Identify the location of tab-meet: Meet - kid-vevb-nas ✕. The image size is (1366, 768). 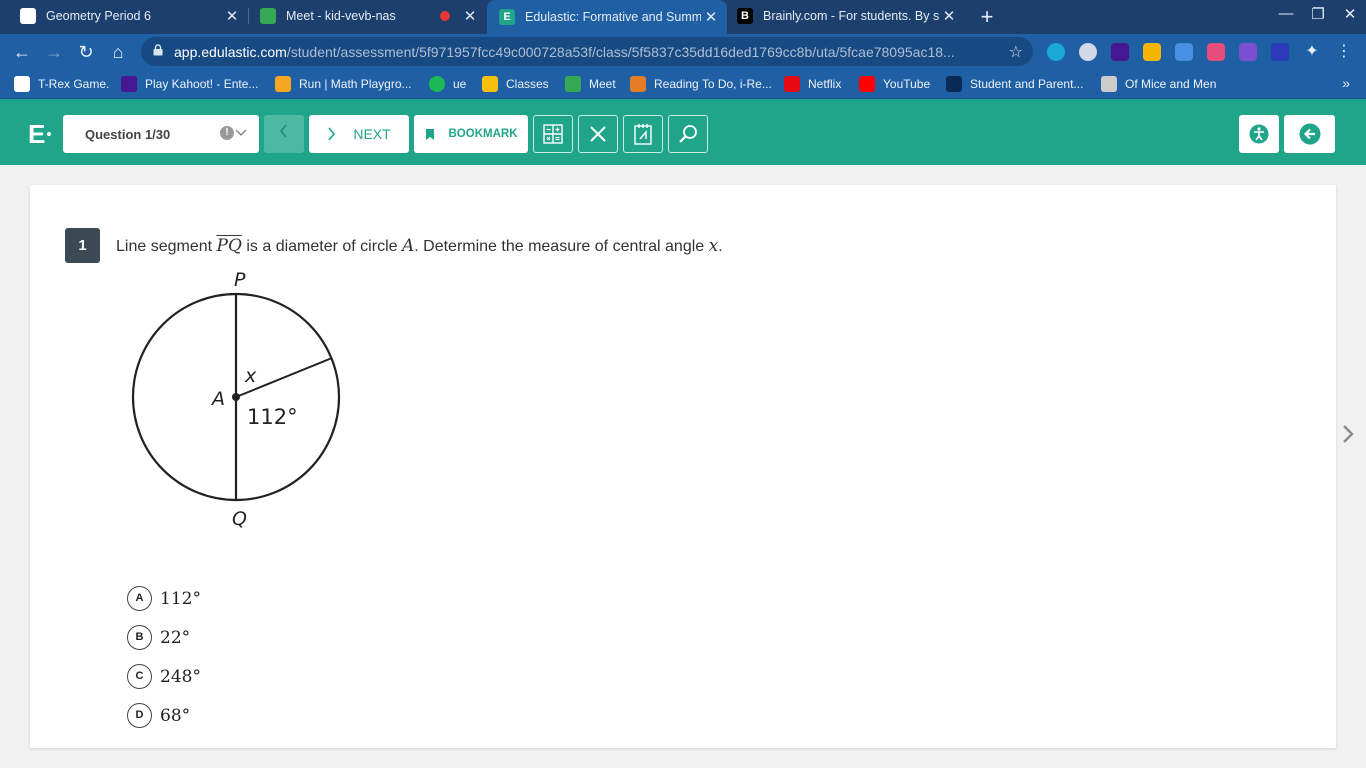
(363, 16).